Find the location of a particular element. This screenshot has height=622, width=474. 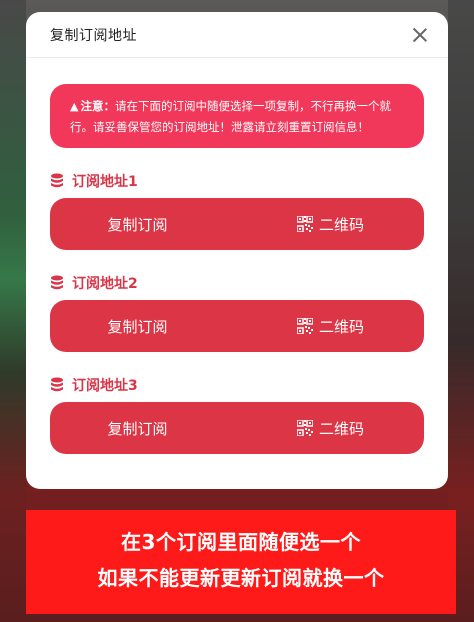

modal-title: 复制订阅地址 is located at coordinates (93, 35).